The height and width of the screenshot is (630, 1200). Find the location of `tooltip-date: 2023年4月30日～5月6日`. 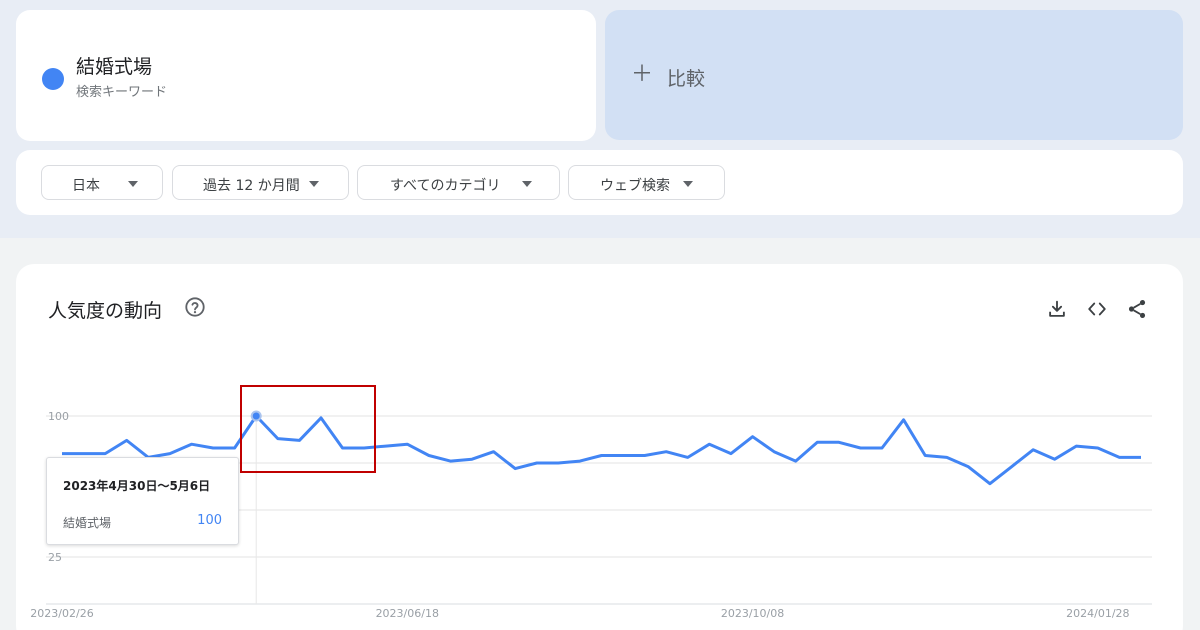

tooltip-date: 2023年4月30日～5月6日 is located at coordinates (137, 486).